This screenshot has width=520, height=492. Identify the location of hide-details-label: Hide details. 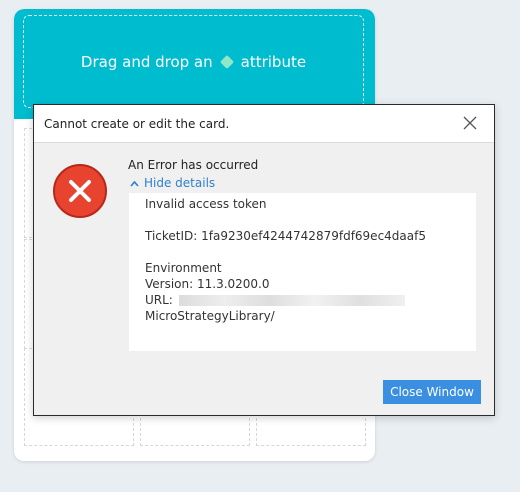
(180, 183).